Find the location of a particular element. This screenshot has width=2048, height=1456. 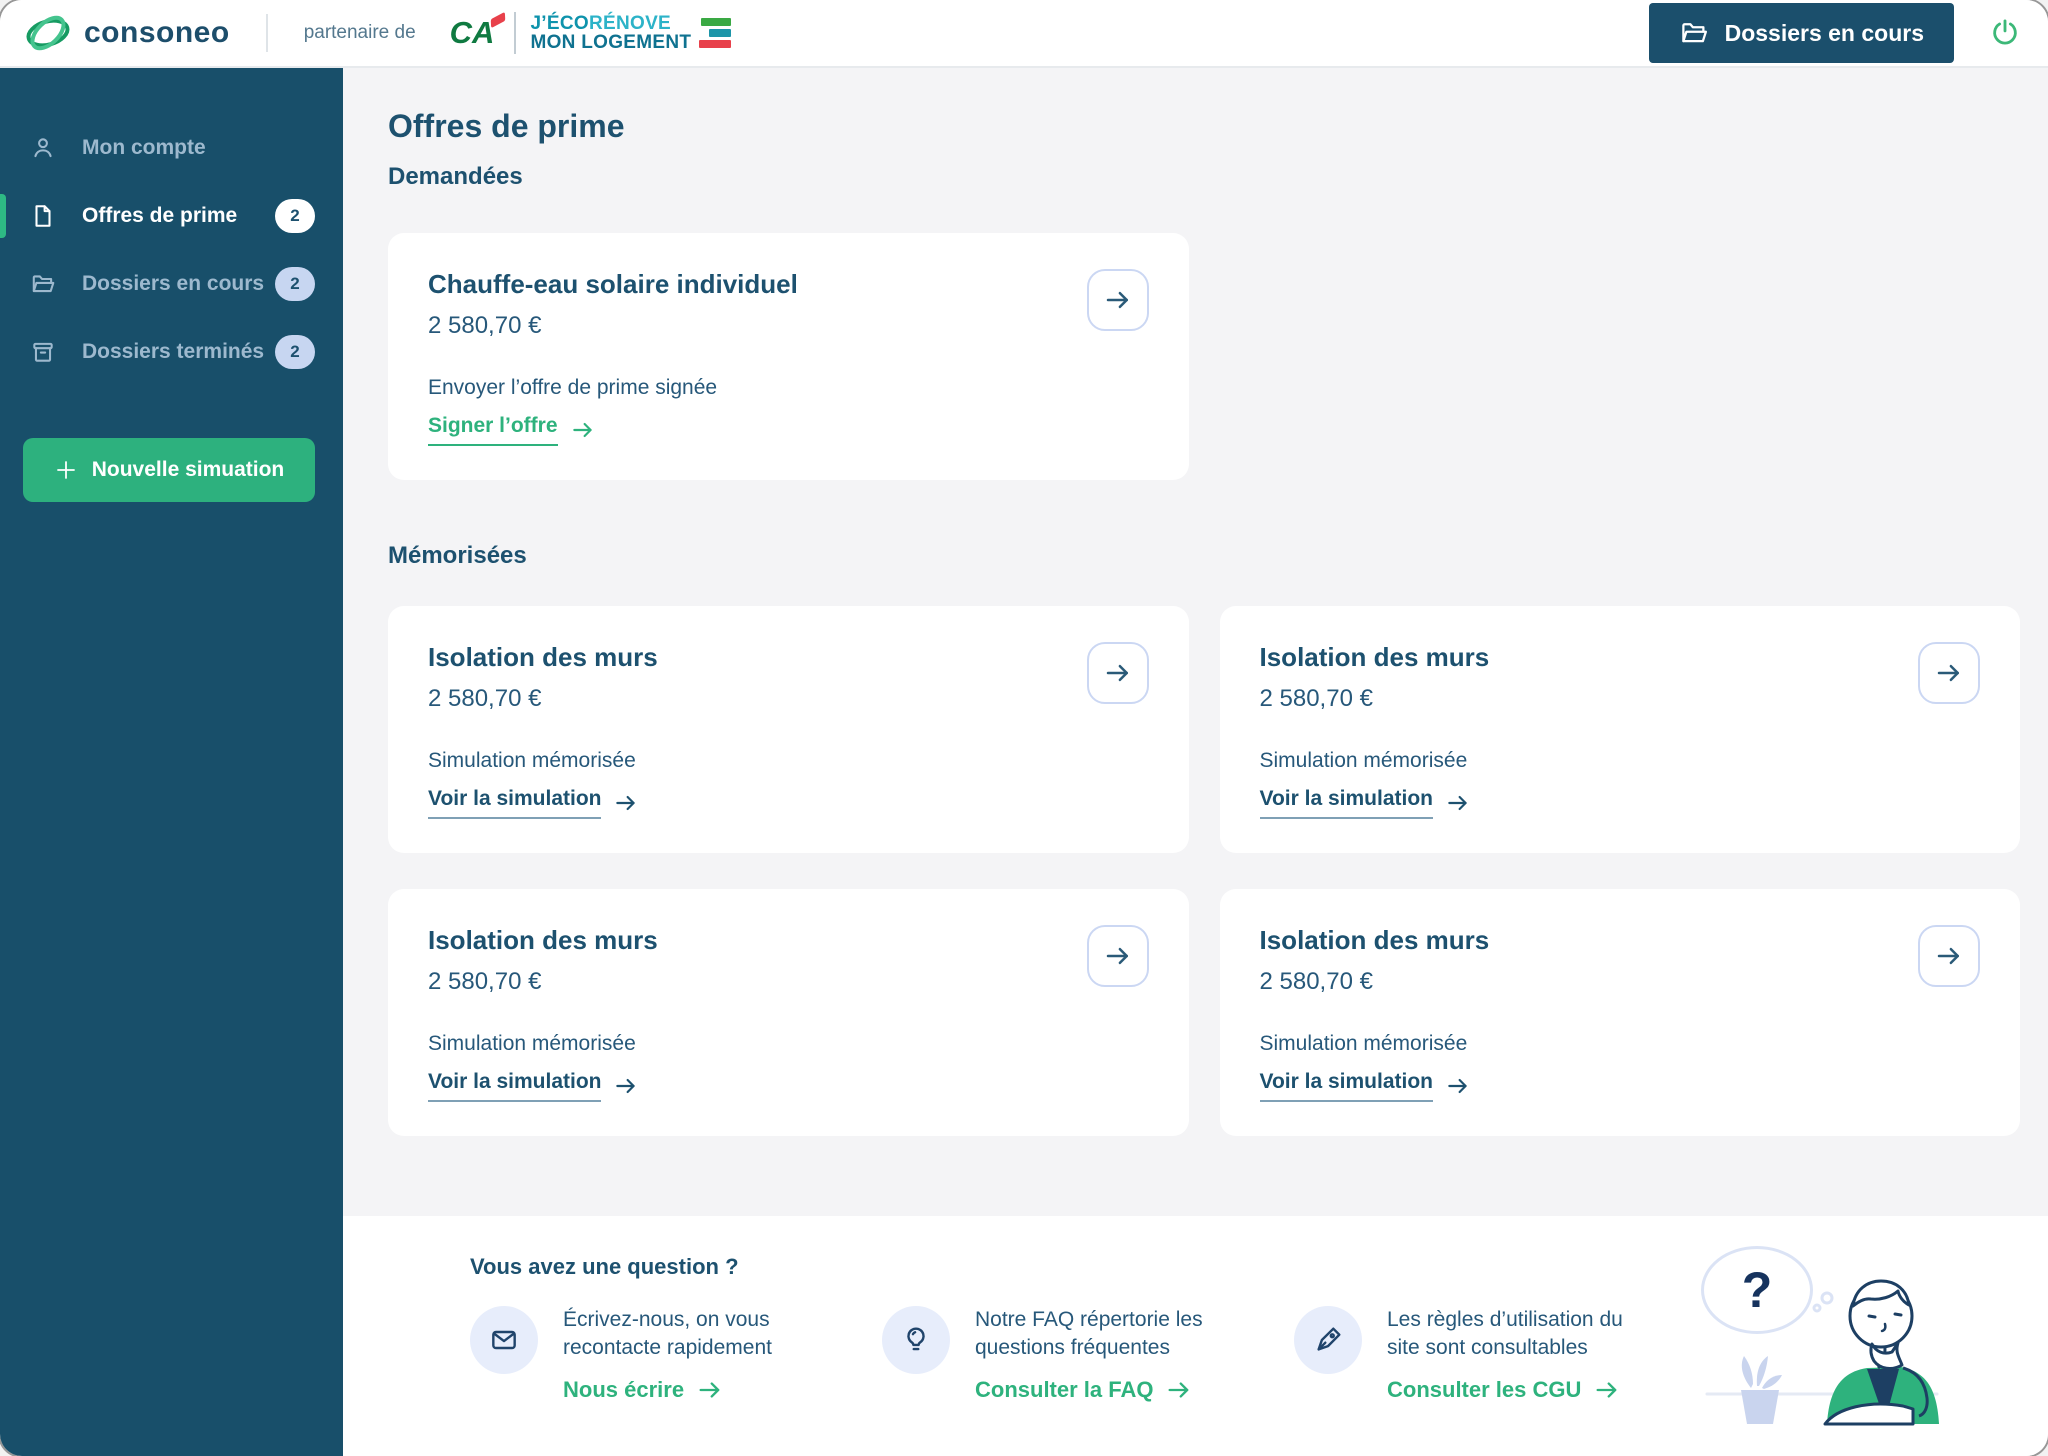

dossiers-en-cours-badge: 2 is located at coordinates (295, 284).